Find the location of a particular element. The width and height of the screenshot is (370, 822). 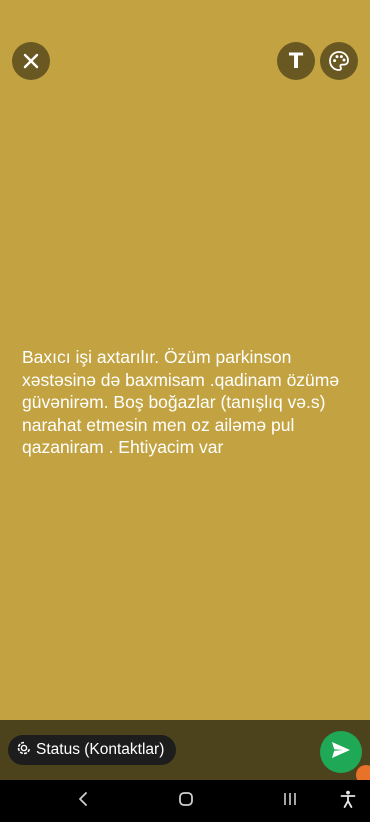

close-icon is located at coordinates (31, 61).